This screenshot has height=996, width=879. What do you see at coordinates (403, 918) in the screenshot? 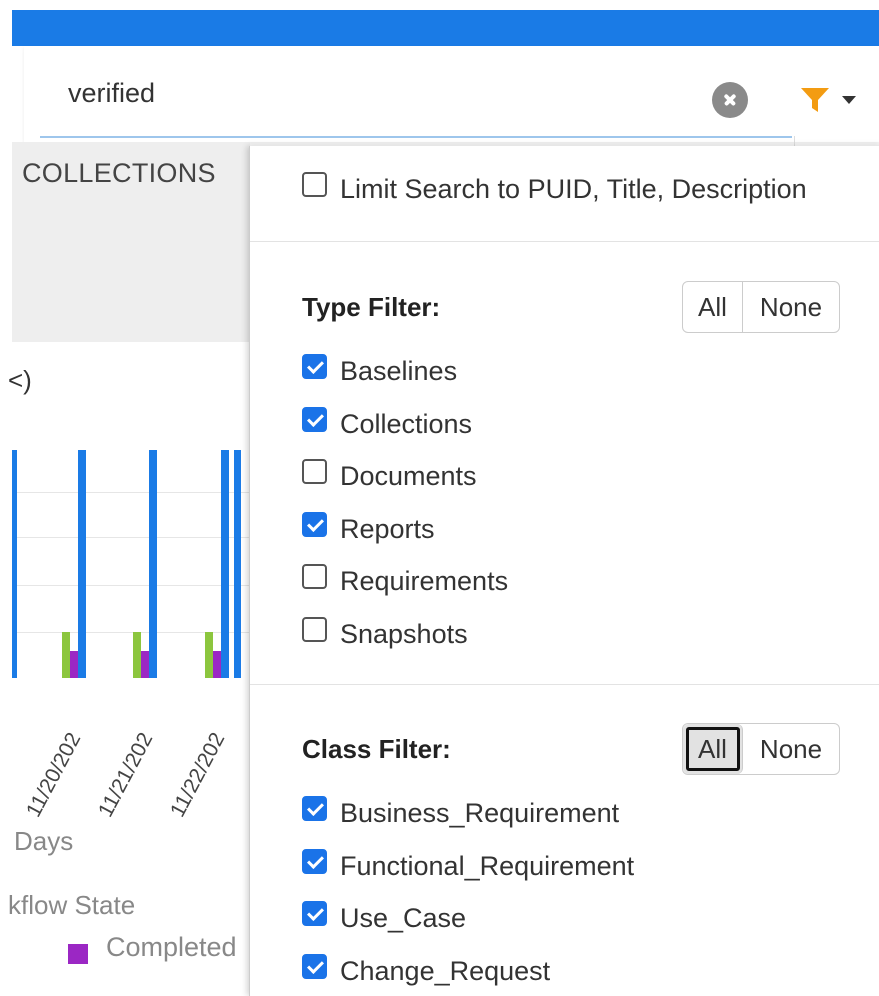
I see `class-filter-item-label: Use_Case` at bounding box center [403, 918].